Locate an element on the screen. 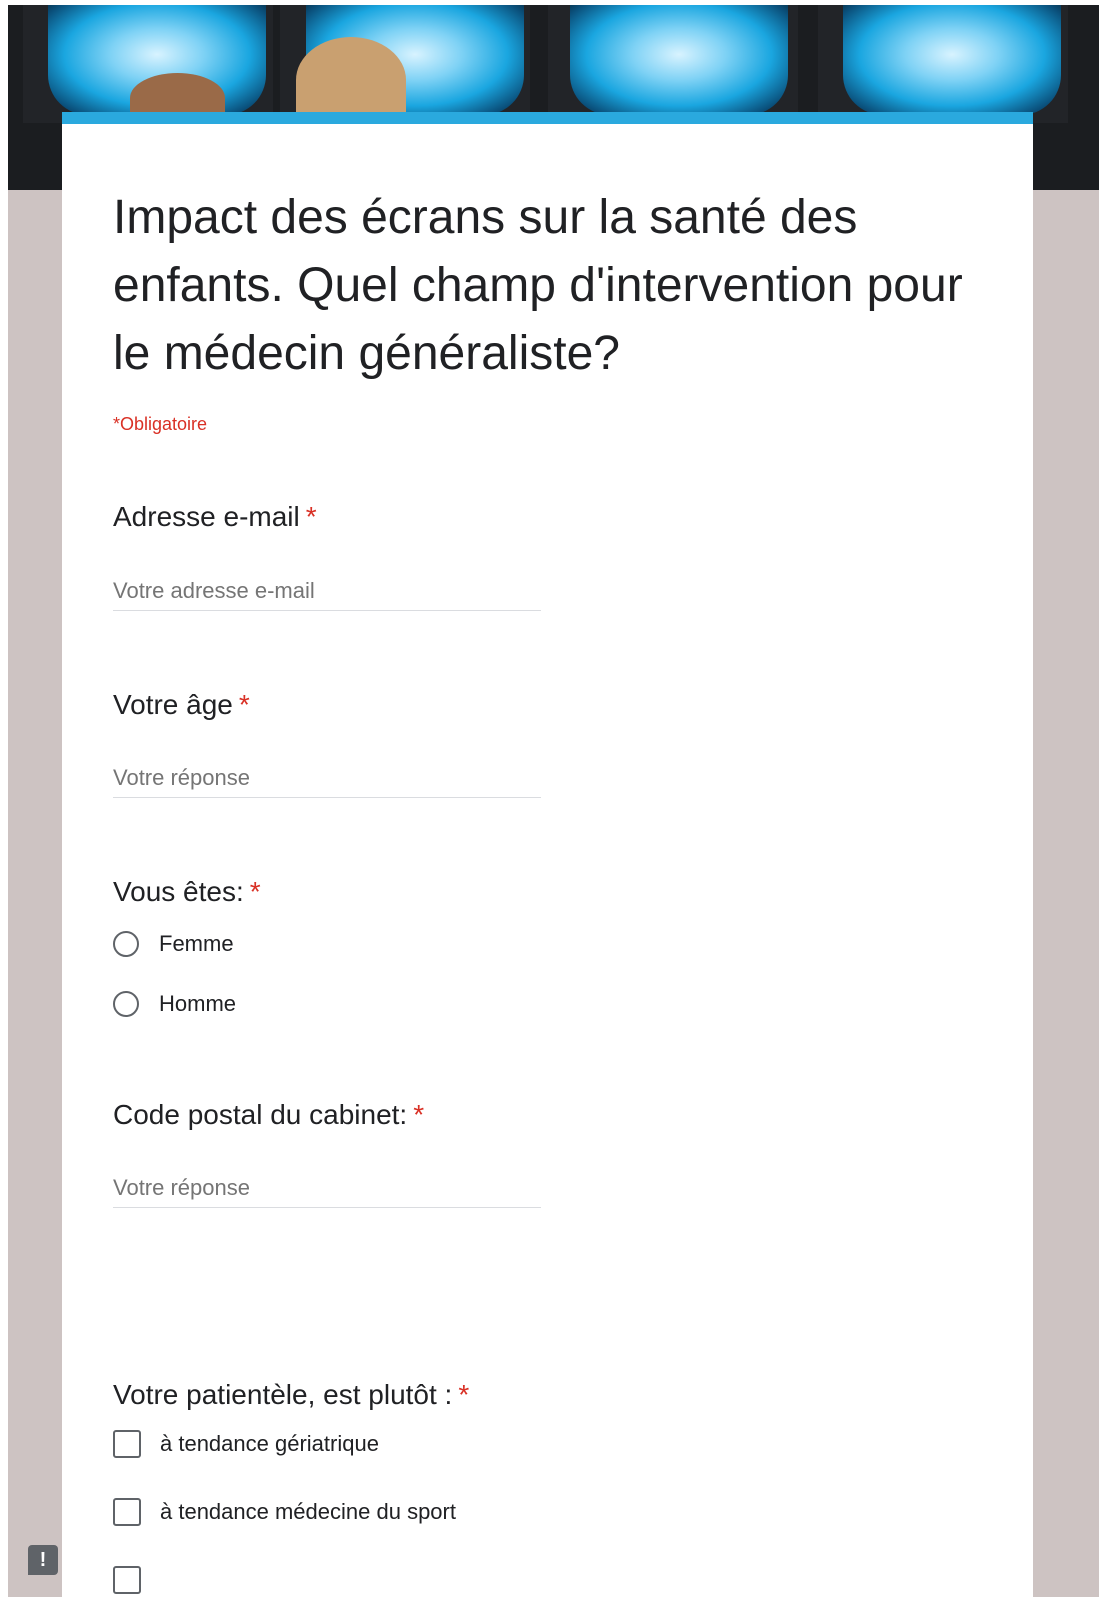 This screenshot has height=1597, width=1099. patients-question-text: Votre patientèle, est plutôt : is located at coordinates (283, 1394).